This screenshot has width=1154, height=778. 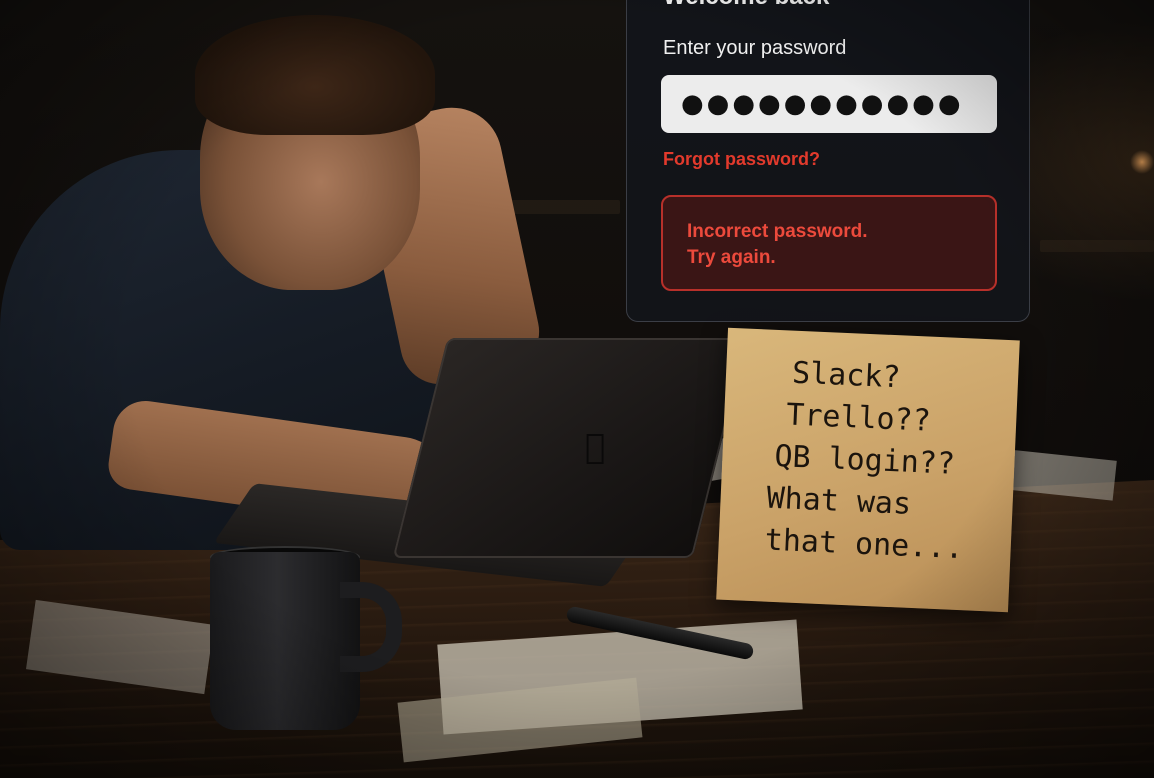 I want to click on password-label: Enter your password, so click(x=755, y=48).